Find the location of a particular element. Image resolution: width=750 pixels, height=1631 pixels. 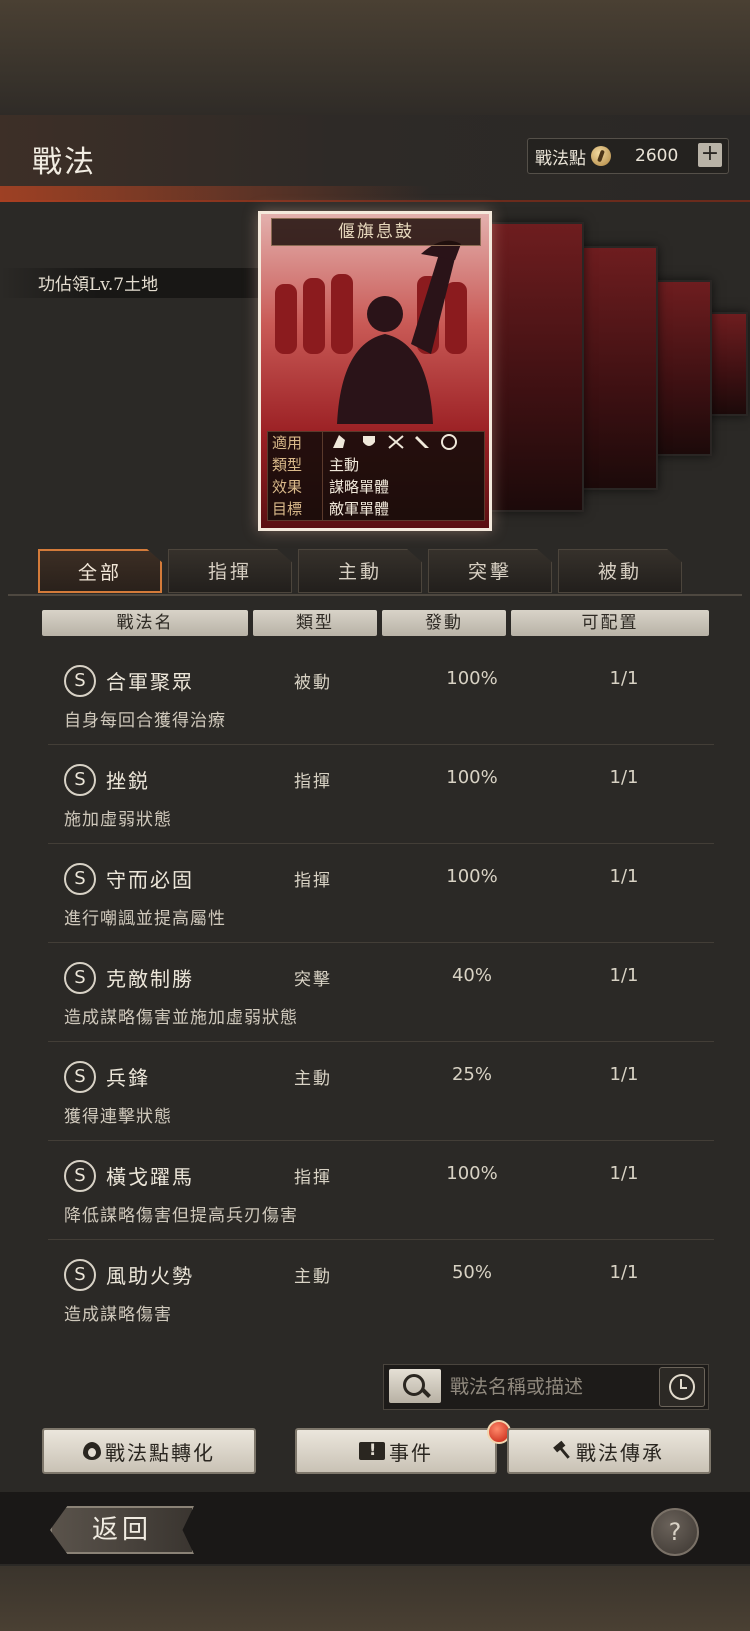

tactic-desc: 降低謀略傷害但提高兵刃傷害 is located at coordinates (181, 1216).